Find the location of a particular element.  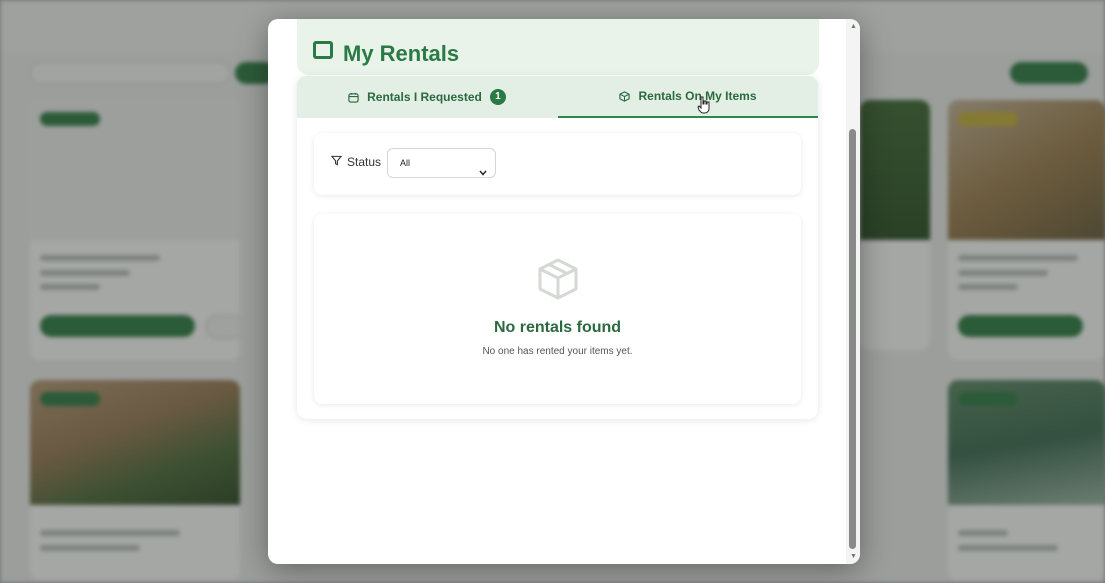

empty-state-title: No rentals found is located at coordinates (557, 327).